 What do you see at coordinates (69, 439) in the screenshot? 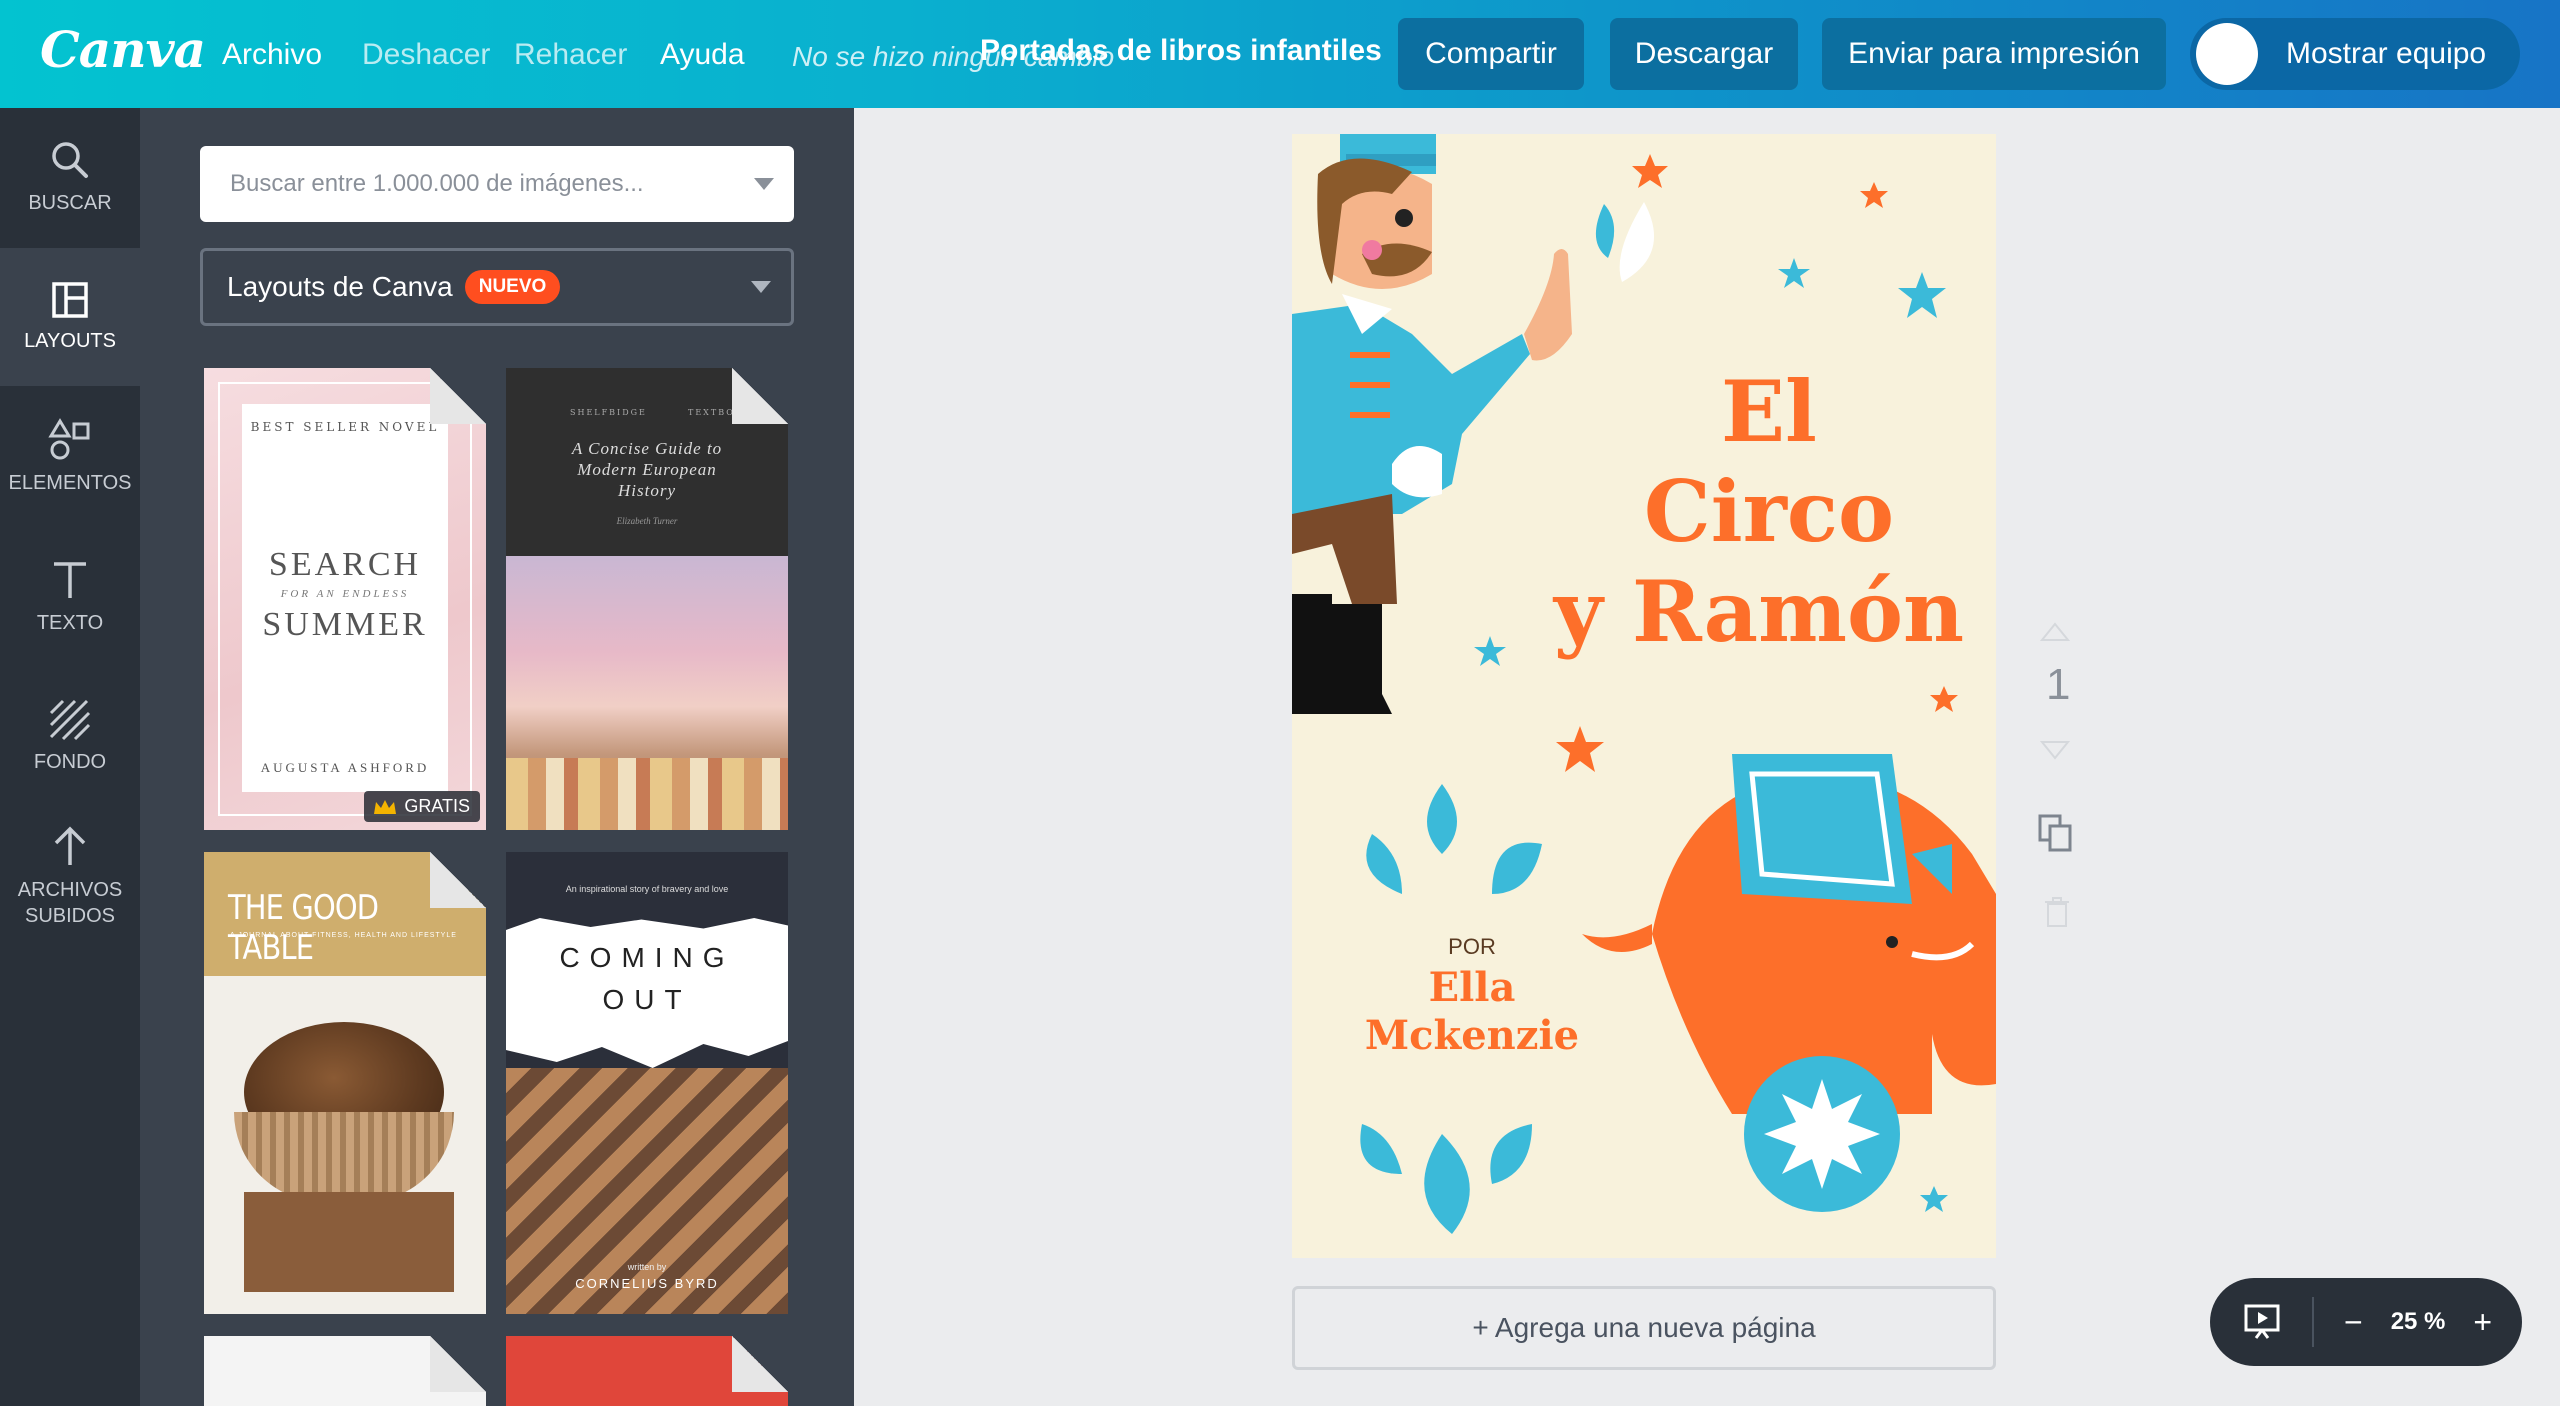
I see `elements-icon` at bounding box center [69, 439].